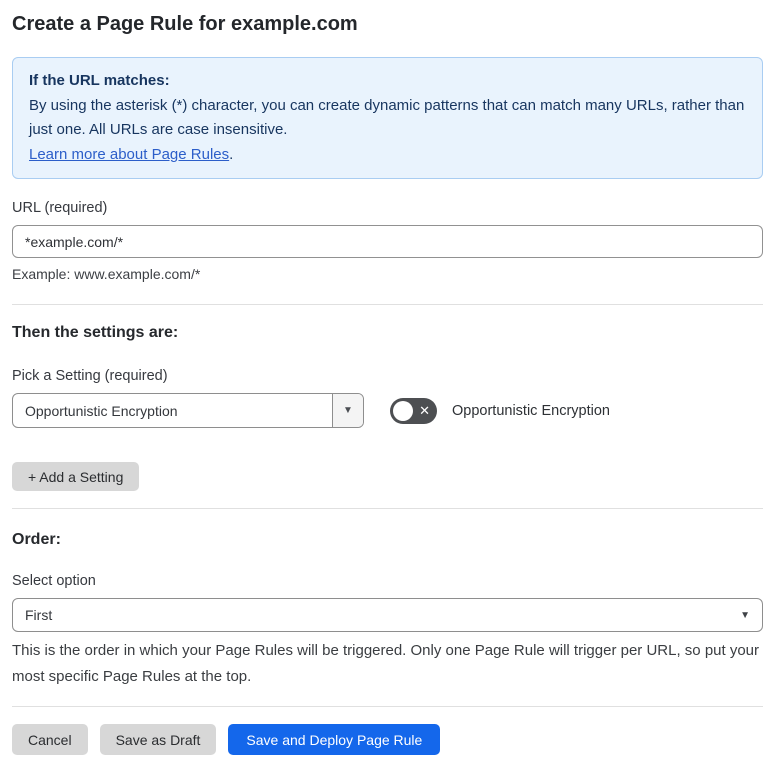 The image size is (775, 769). What do you see at coordinates (50, 739) in the screenshot?
I see `cancel-button: Cancel` at bounding box center [50, 739].